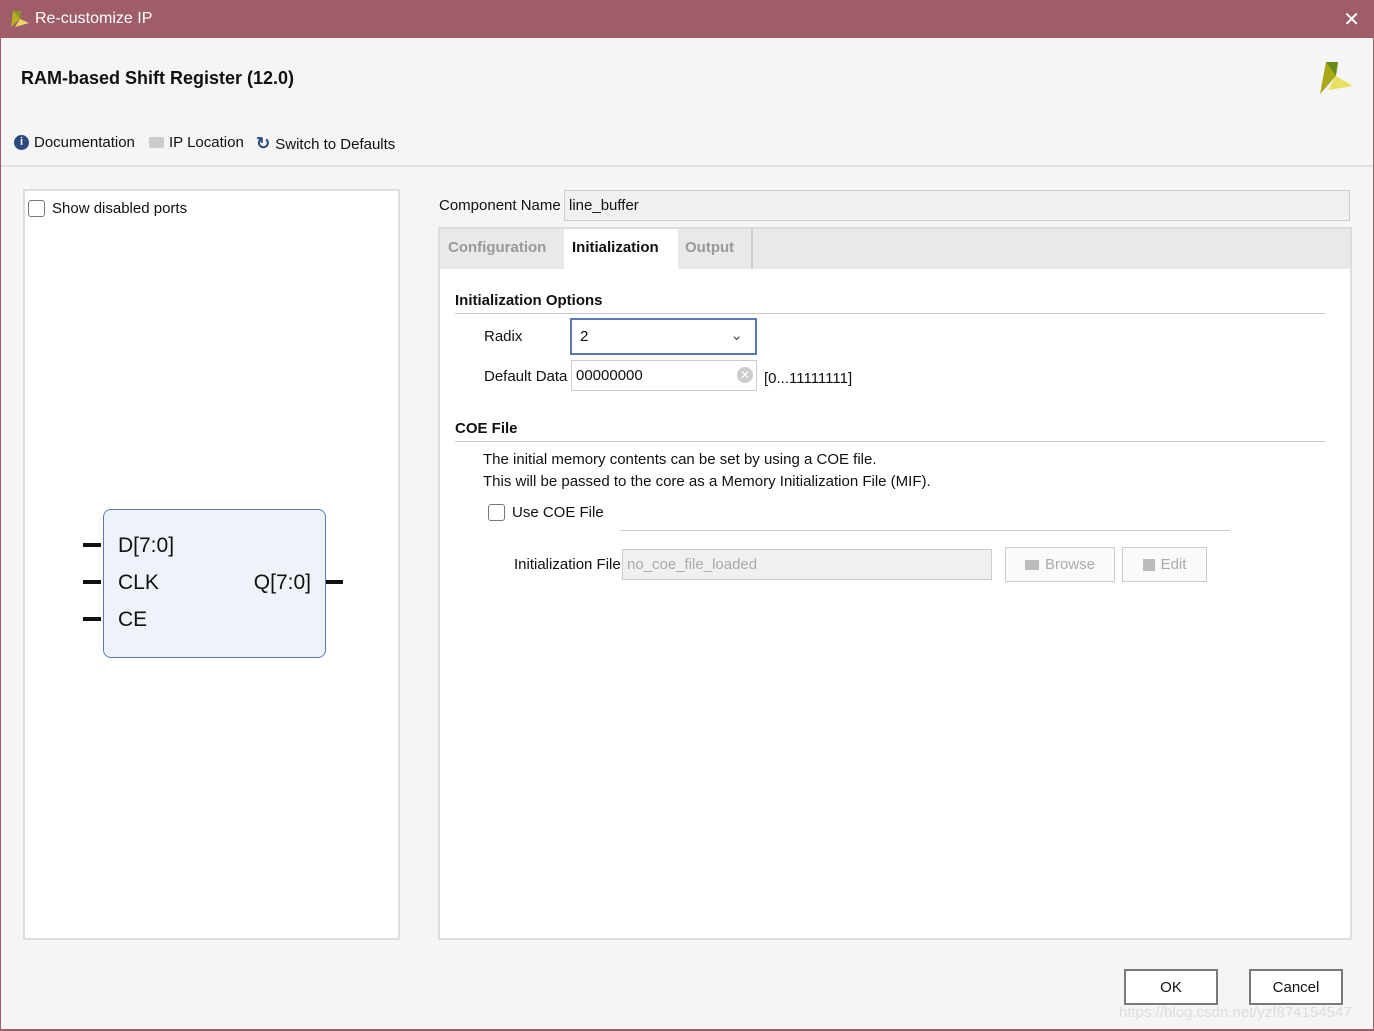  What do you see at coordinates (1070, 564) in the screenshot?
I see `browse-label: Browse` at bounding box center [1070, 564].